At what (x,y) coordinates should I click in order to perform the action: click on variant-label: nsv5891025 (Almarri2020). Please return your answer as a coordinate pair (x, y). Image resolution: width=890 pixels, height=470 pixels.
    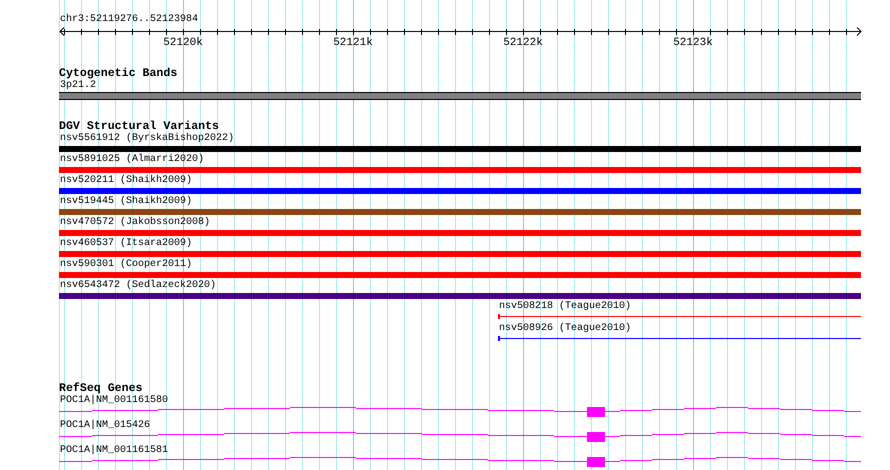
    Looking at the image, I should click on (132, 160).